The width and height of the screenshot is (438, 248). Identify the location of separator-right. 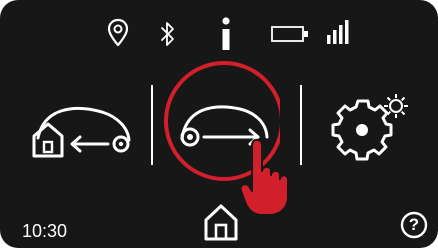
(301, 125).